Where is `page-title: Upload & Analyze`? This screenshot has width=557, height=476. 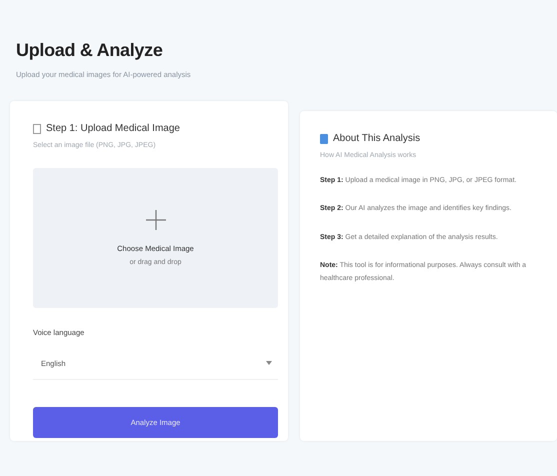 page-title: Upload & Analyze is located at coordinates (90, 50).